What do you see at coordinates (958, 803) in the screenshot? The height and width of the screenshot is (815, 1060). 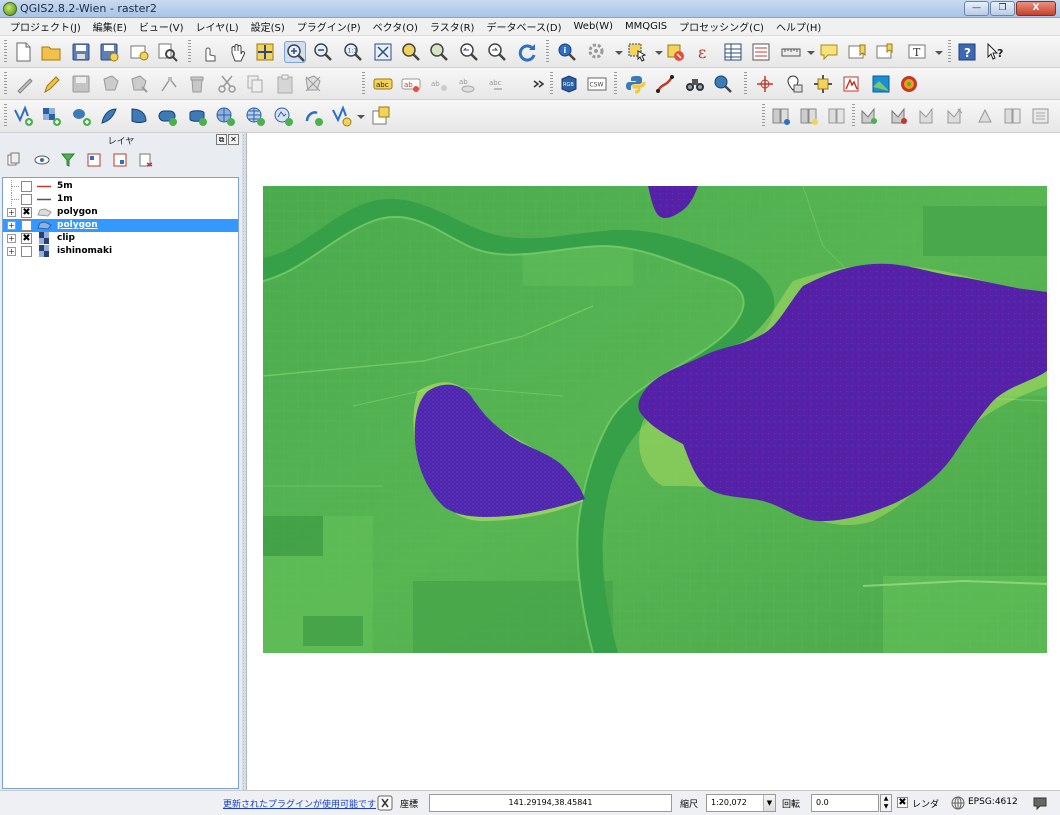 I see `crs-globe-icon` at bounding box center [958, 803].